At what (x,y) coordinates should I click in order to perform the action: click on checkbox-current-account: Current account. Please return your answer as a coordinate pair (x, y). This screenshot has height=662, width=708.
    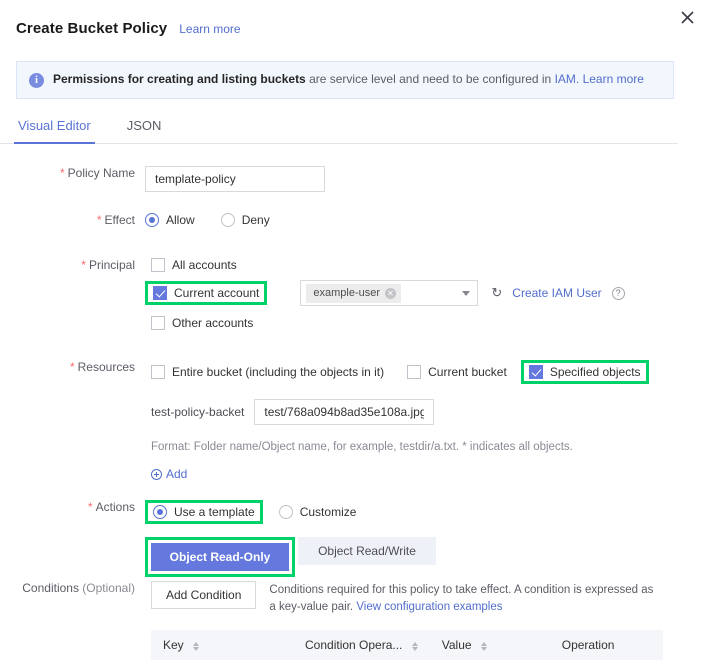
    Looking at the image, I should click on (206, 293).